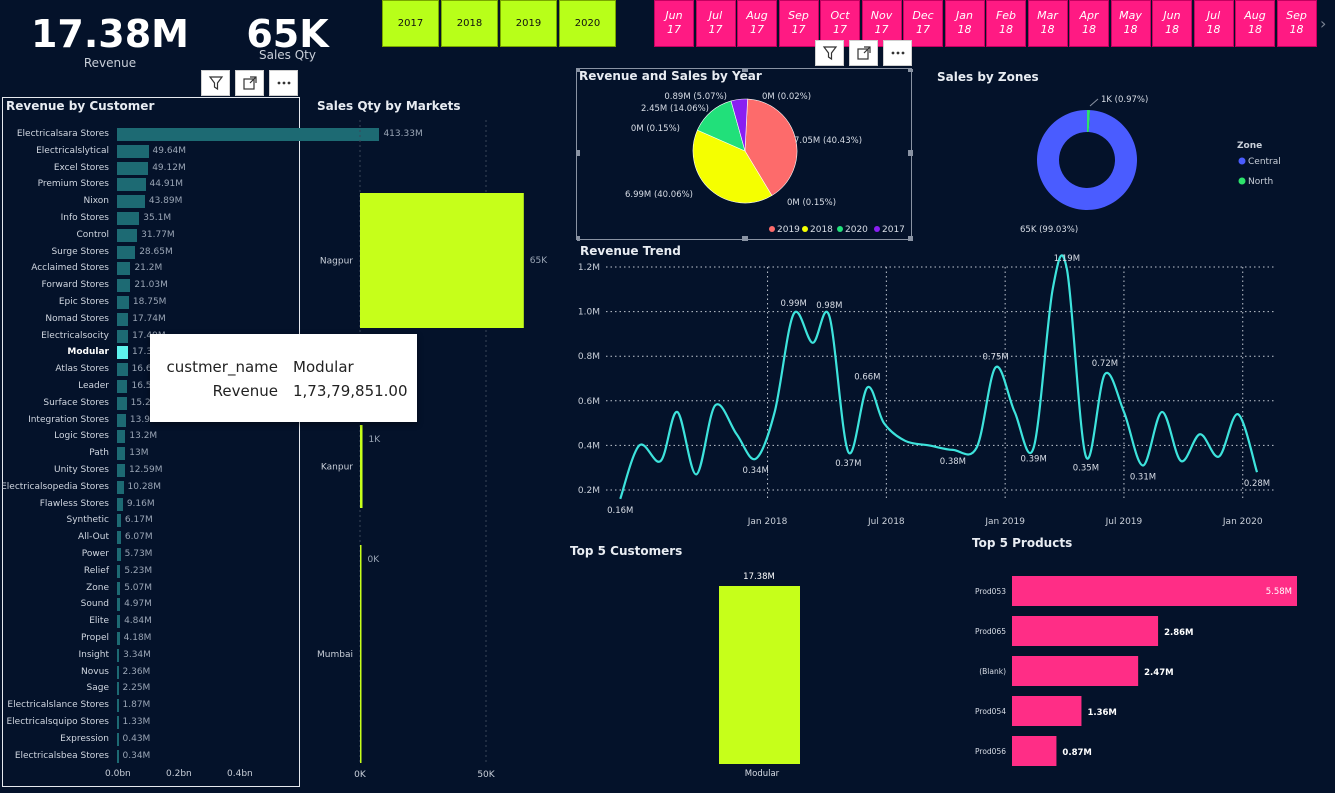 The height and width of the screenshot is (793, 1335). Describe the element at coordinates (528, 23) in the screenshot. I see `year-2019-button: 2019` at that location.